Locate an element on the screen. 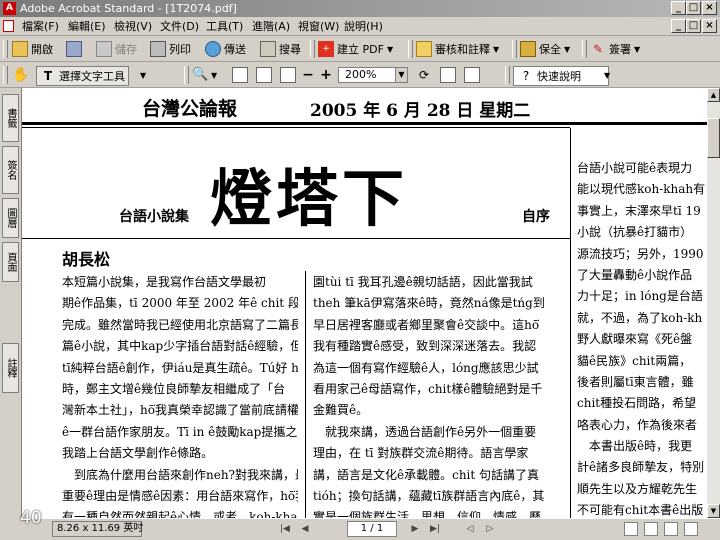  select-tool-dropdown-icon: ▼ is located at coordinates (143, 75).